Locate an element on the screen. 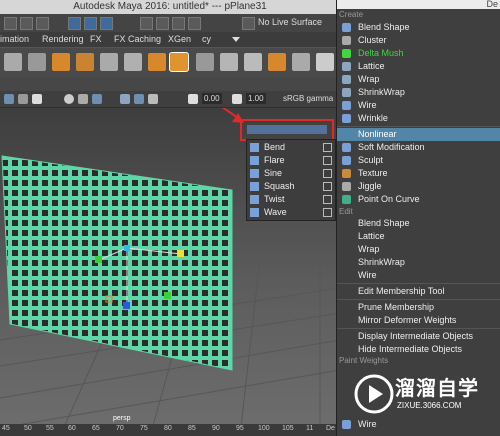  grid-icon is located at coordinates (23, 99).